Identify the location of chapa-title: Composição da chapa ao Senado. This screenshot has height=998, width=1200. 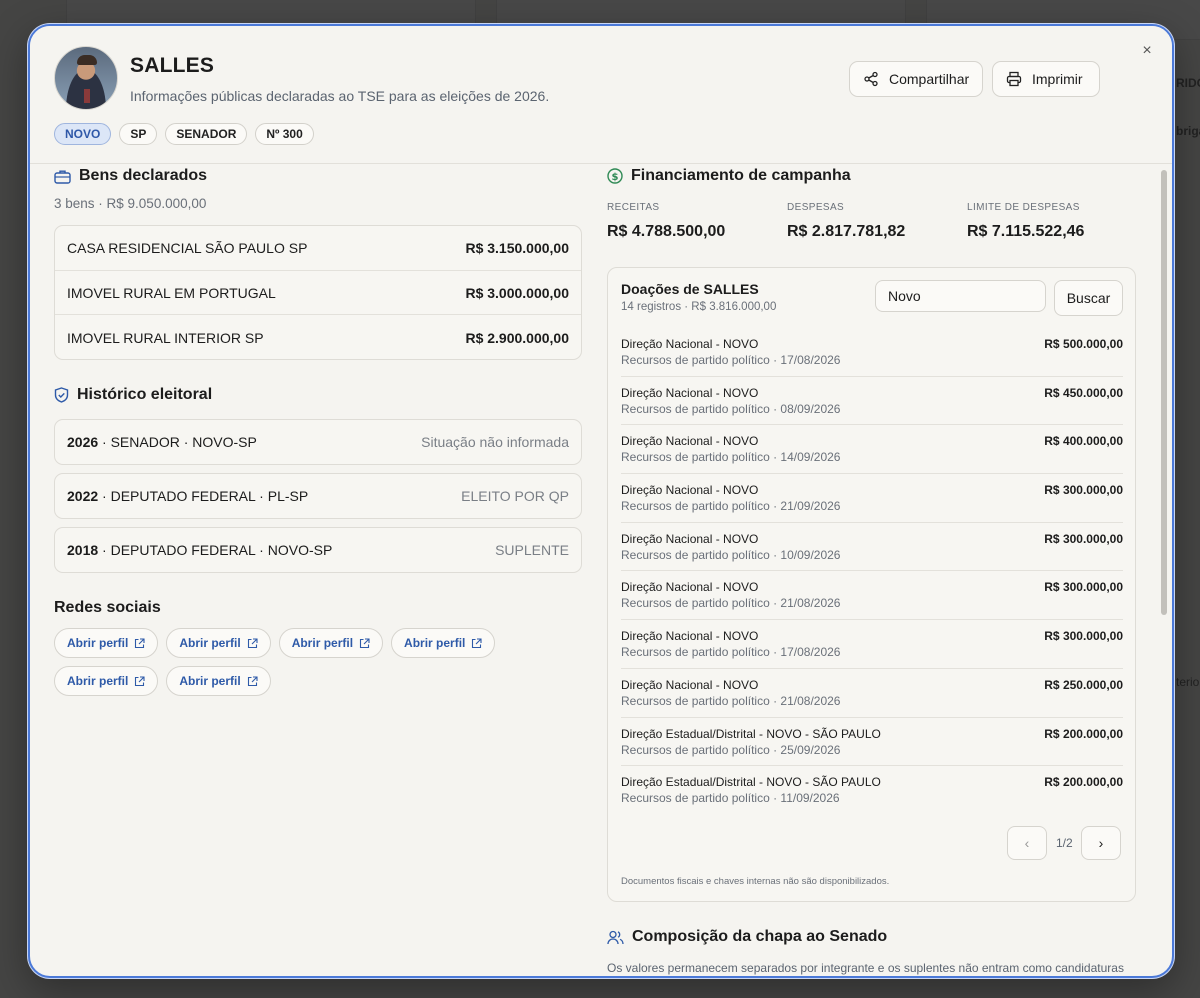
(747, 937).